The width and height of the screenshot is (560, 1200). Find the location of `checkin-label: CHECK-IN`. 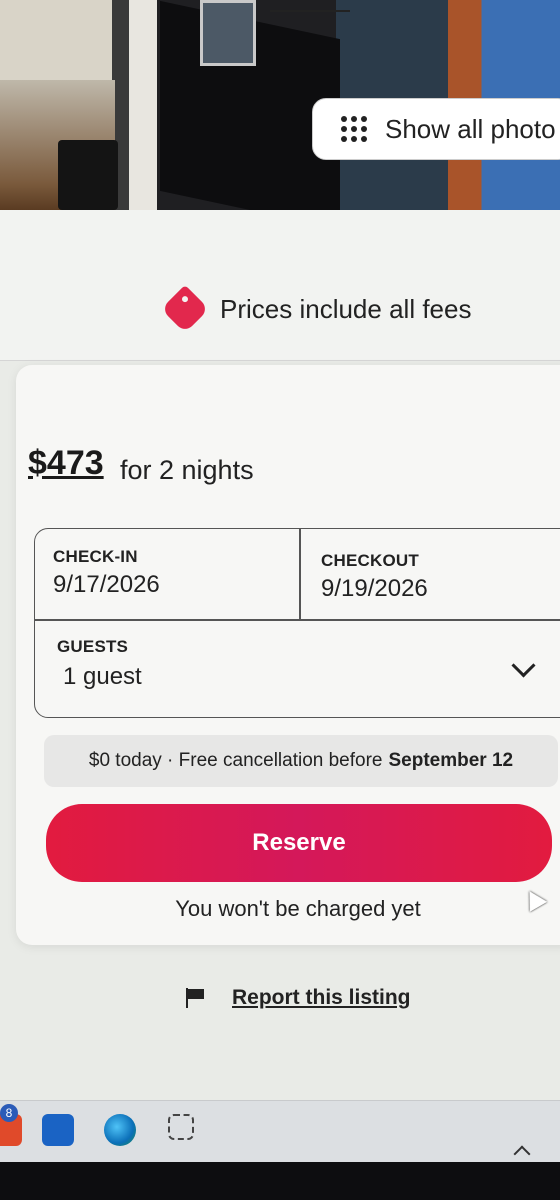

checkin-label: CHECK-IN is located at coordinates (95, 556).